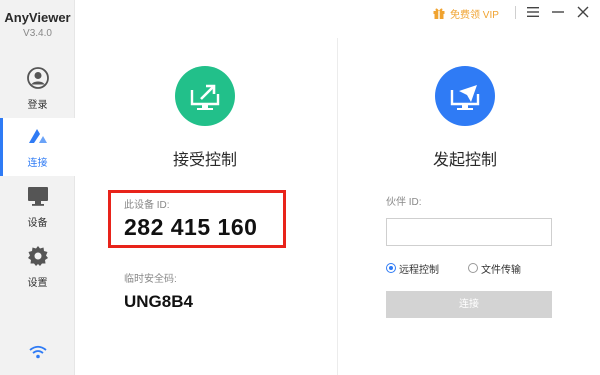  I want to click on menu-icon, so click(533, 12).